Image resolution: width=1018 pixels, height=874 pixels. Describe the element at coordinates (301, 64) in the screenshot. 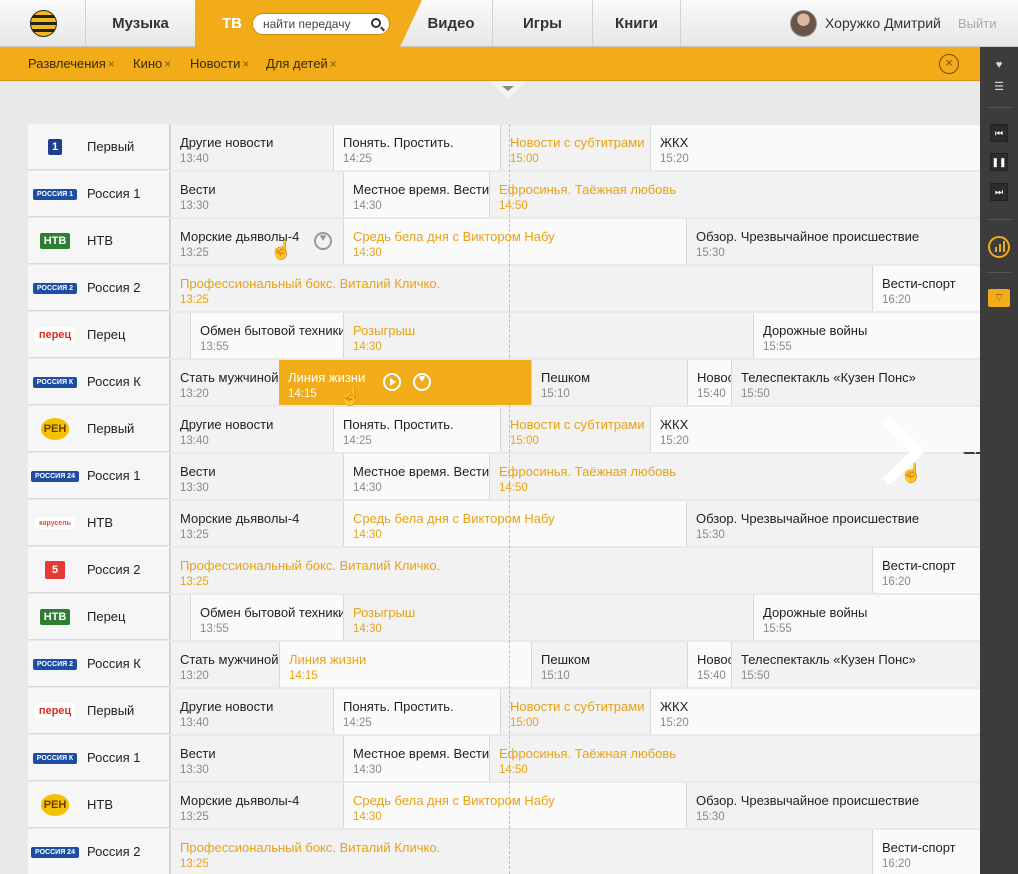

I see `filter-chip: Для детей ×` at that location.